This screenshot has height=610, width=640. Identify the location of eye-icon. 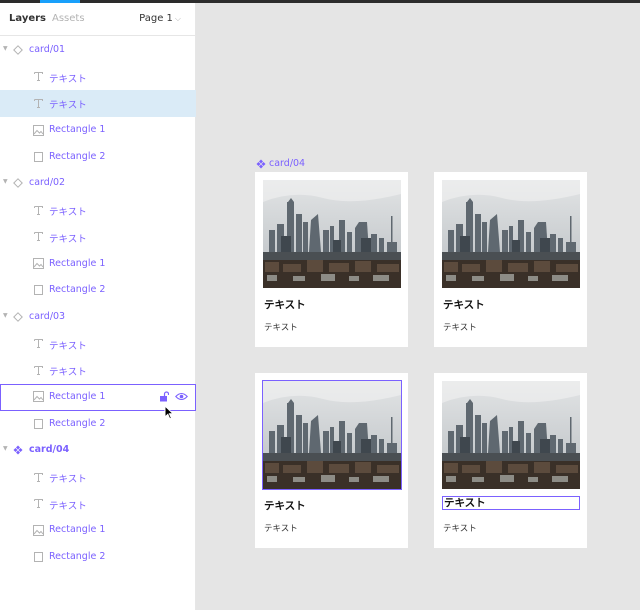
(181, 396).